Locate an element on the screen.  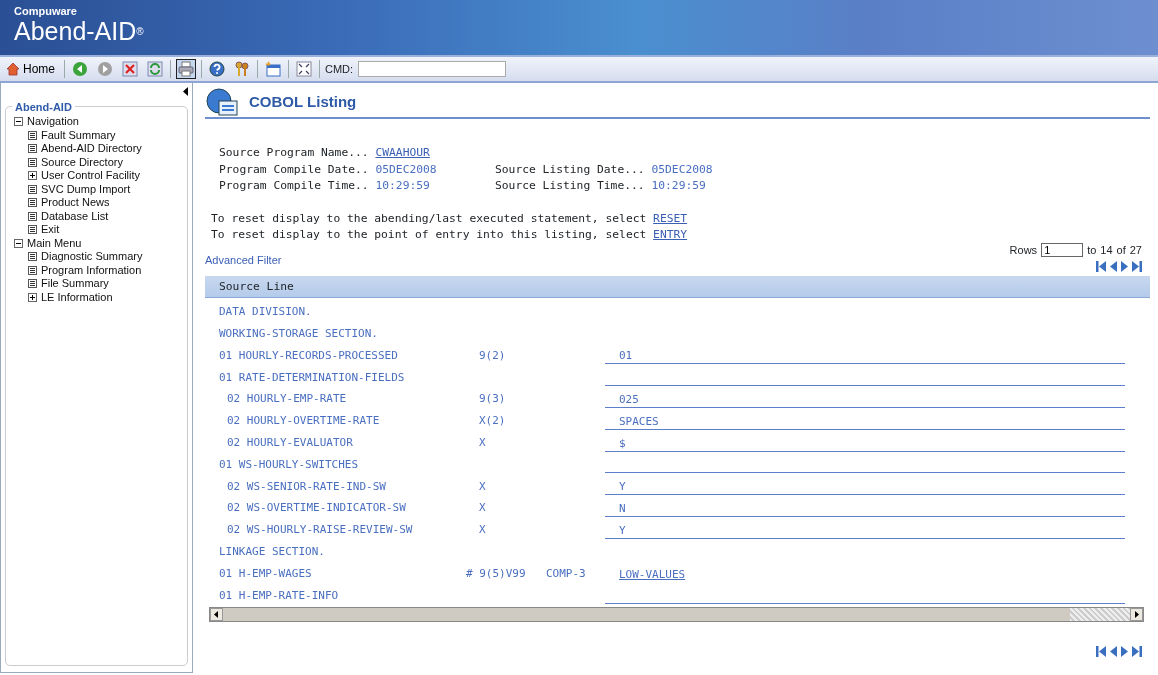
tree-item: User Control Facility is located at coordinates (91, 176).